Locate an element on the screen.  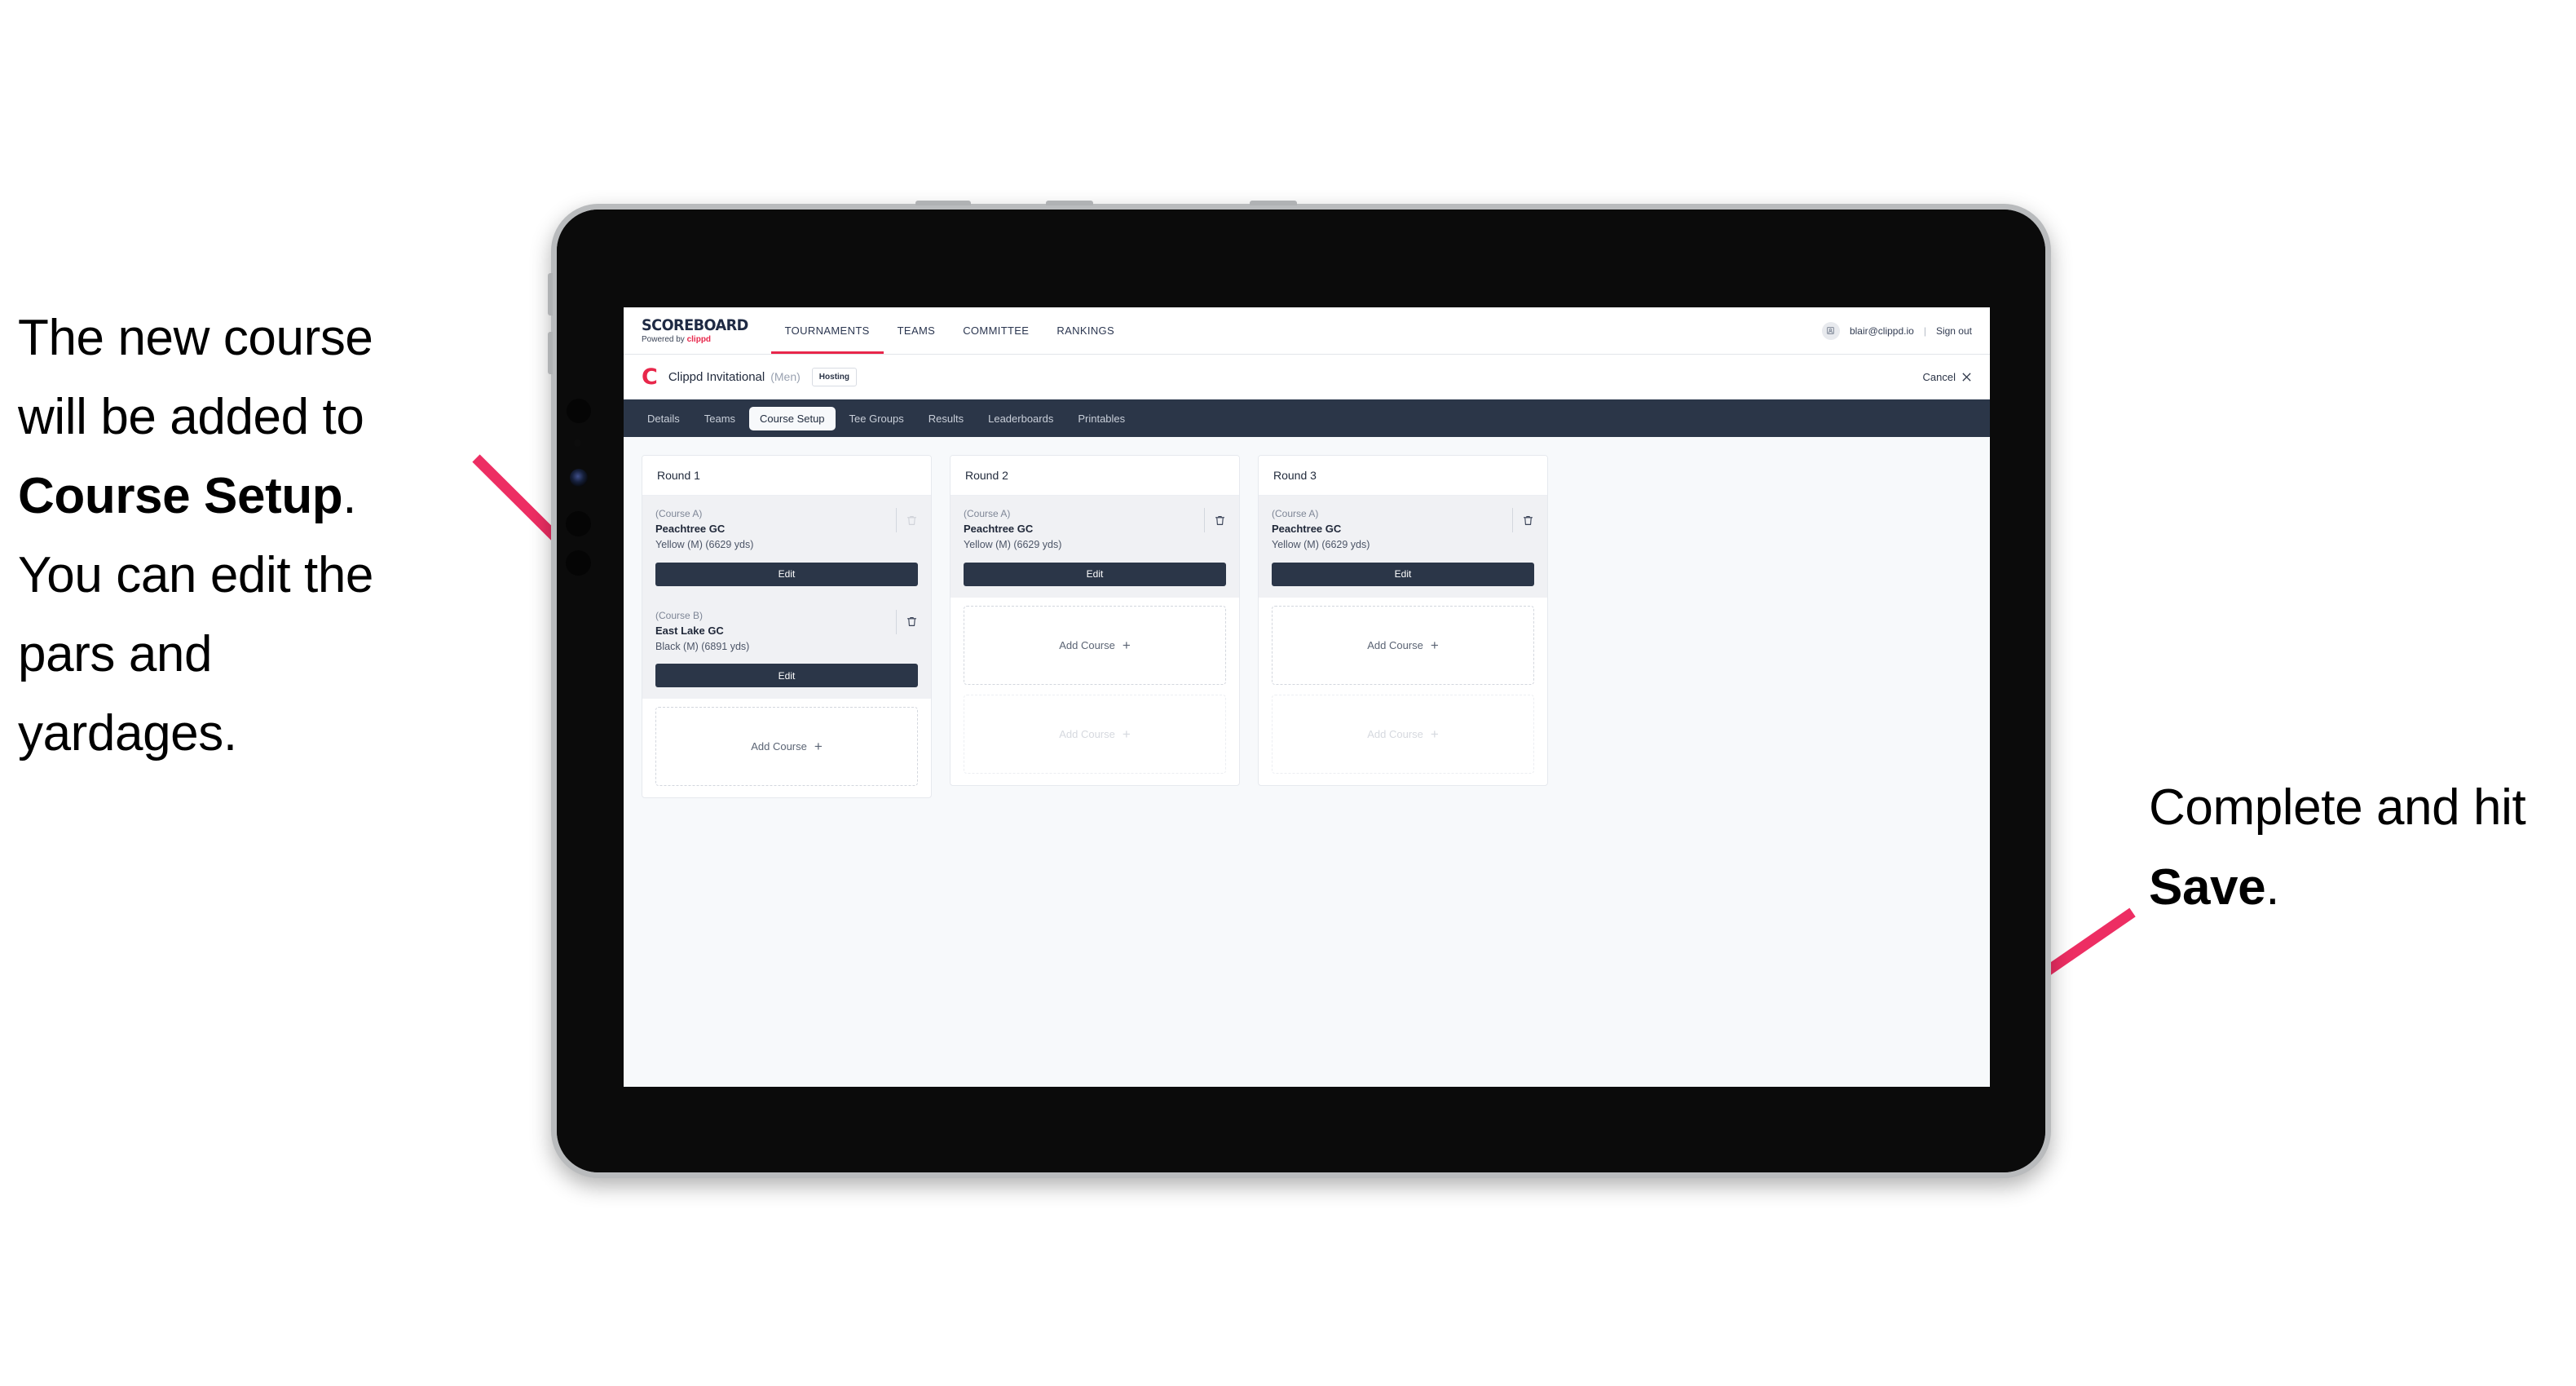
topnav-item-committee: COMMITTEE is located at coordinates (996, 330).